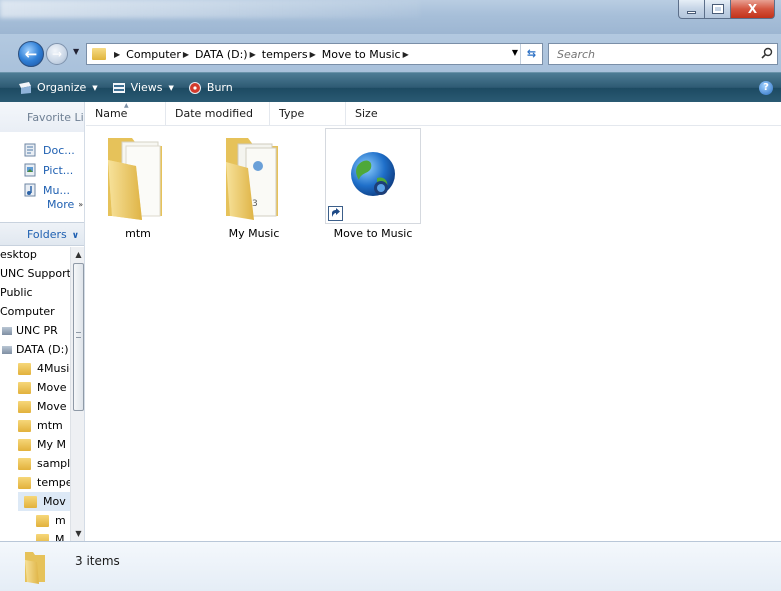 Image resolution: width=781 pixels, height=591 pixels. Describe the element at coordinates (65, 204) in the screenshot. I see `more-favorites-link: More »` at that location.